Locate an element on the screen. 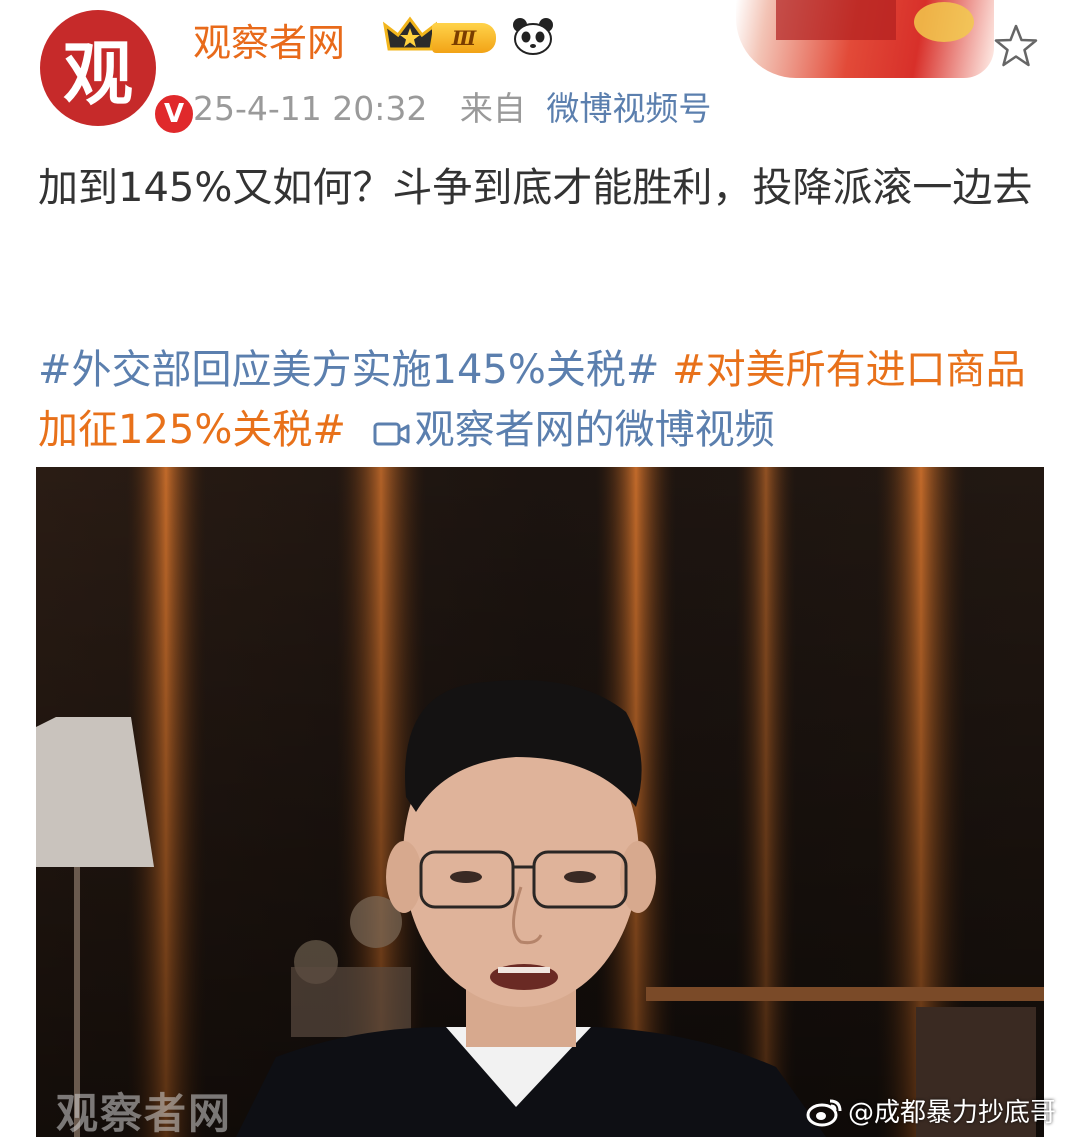 Image resolution: width=1079 pixels, height=1141 pixels. post-meta: 25-4-11 20:32 来自 微博视频号 is located at coordinates (452, 106).